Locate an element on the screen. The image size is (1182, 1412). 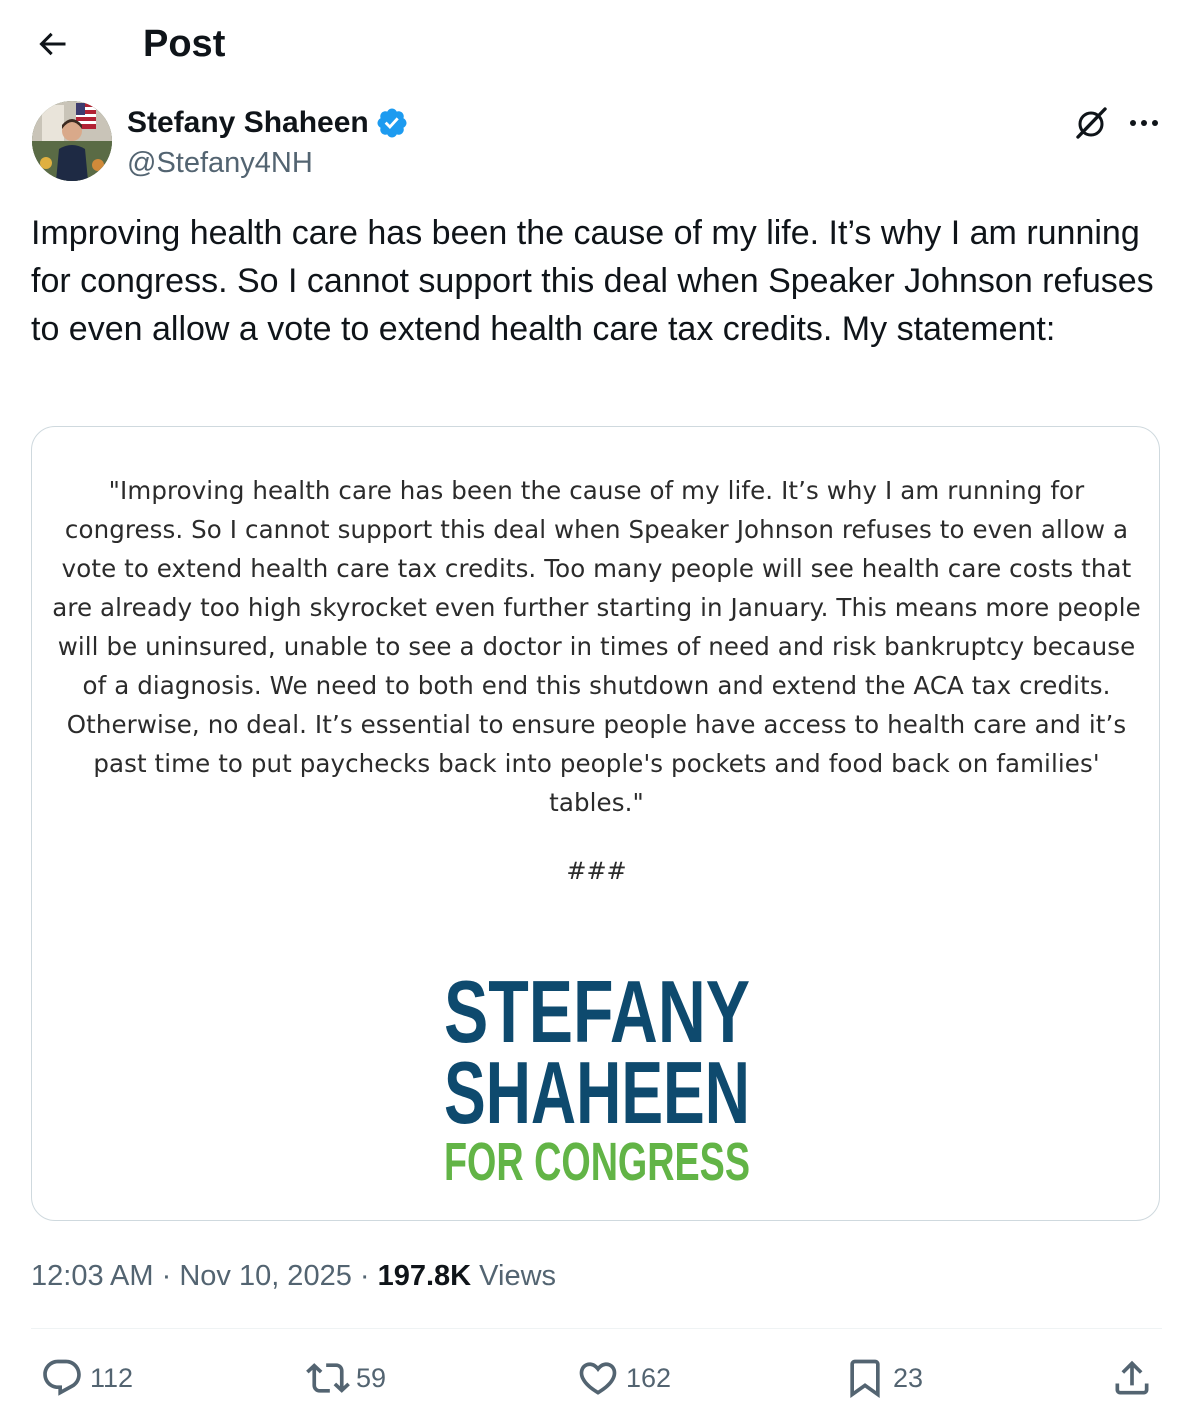
page-title: Post is located at coordinates (184, 44).